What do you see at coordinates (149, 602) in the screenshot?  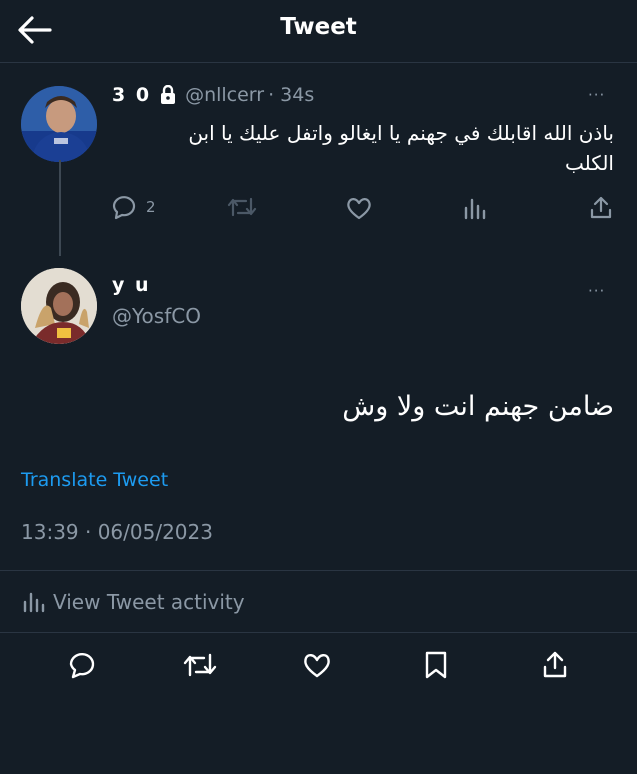 I see `activity-label: View Tweet activity` at bounding box center [149, 602].